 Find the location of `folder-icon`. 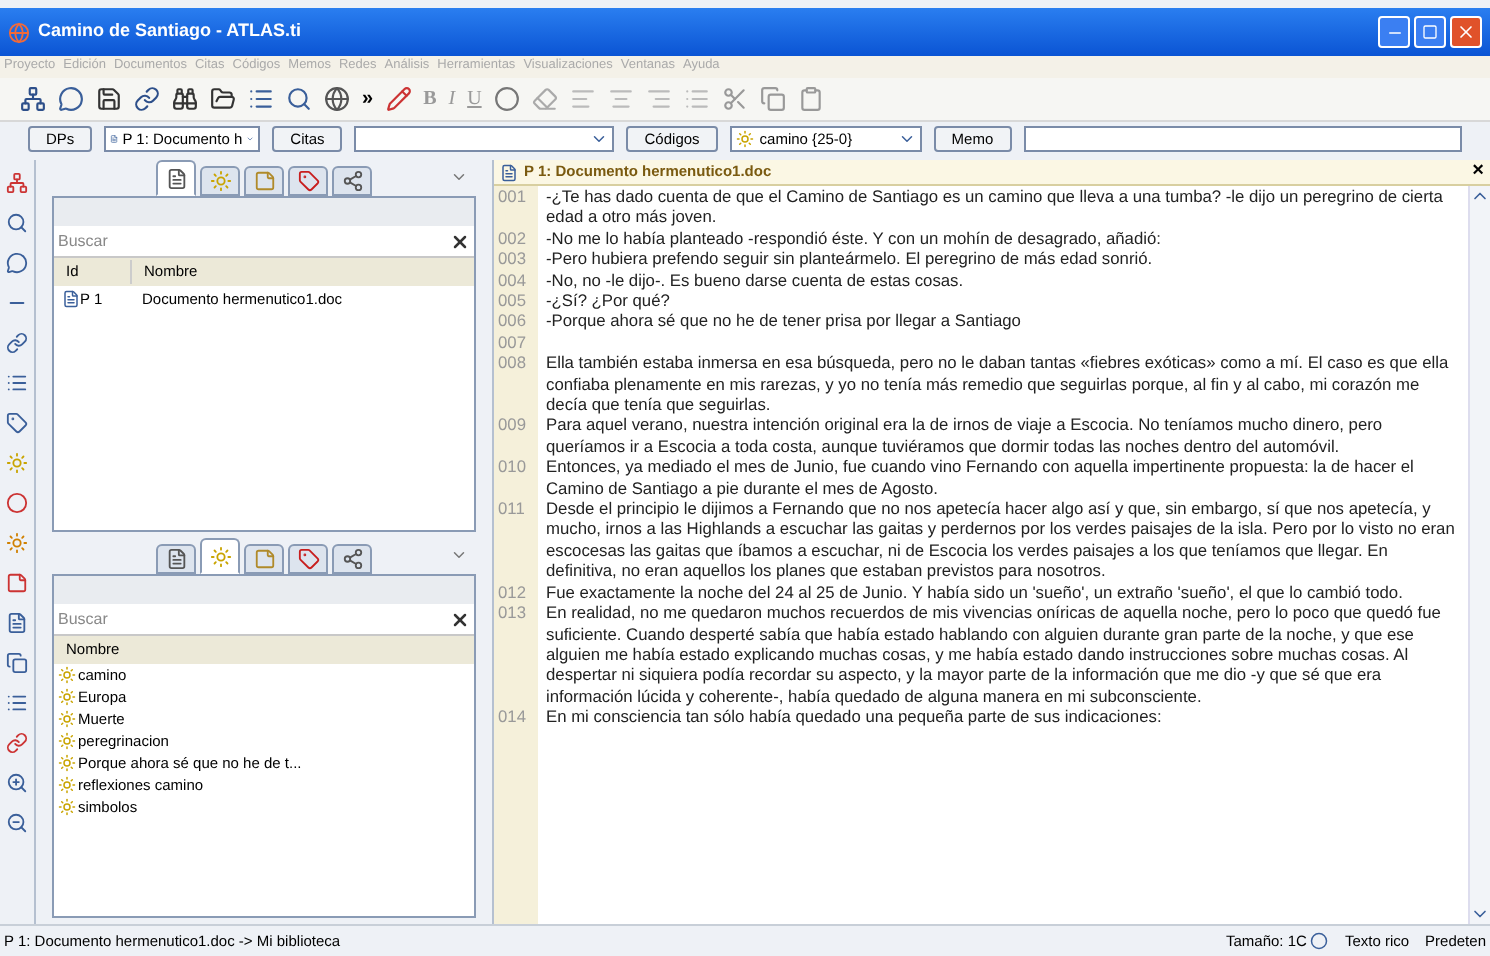

folder-icon is located at coordinates (223, 99).